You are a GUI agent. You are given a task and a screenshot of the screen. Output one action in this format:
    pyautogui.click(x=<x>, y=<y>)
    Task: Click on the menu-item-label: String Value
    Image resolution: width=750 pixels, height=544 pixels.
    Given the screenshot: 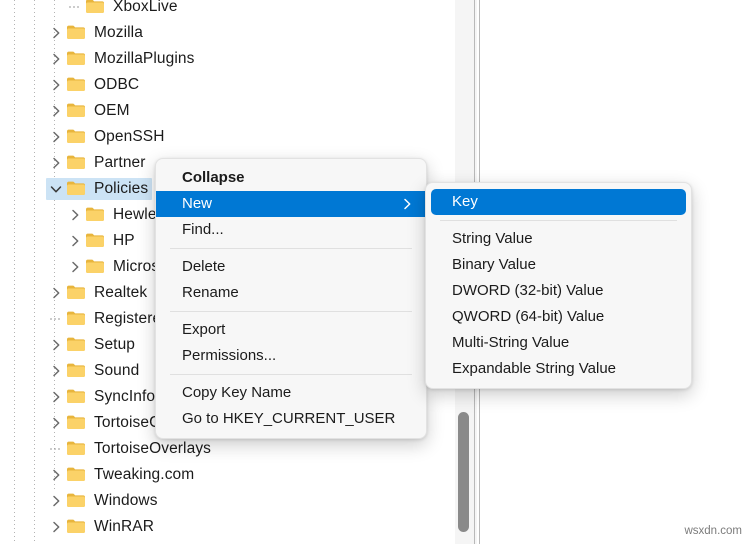 What is the action you would take?
    pyautogui.click(x=492, y=238)
    